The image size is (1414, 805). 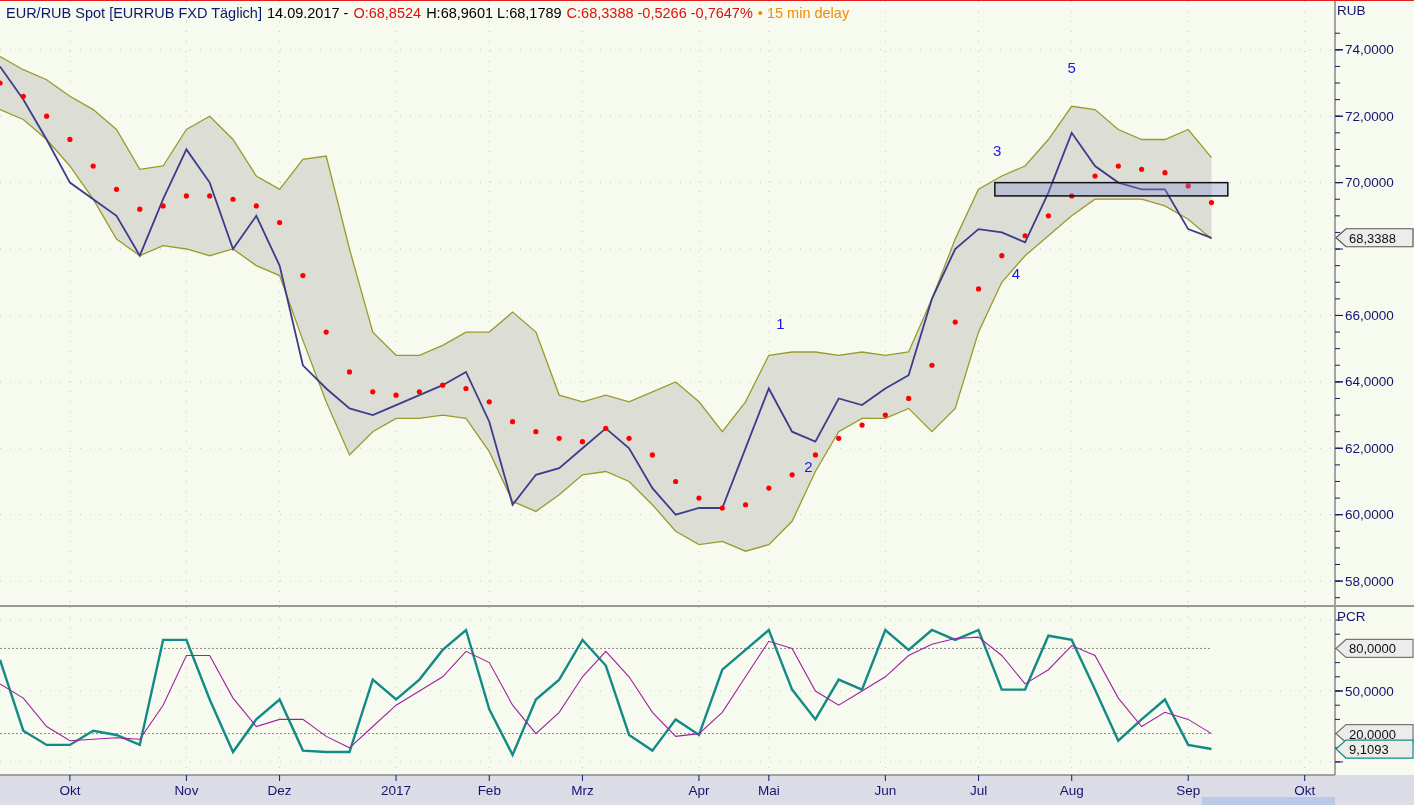 What do you see at coordinates (1369, 315) in the screenshot?
I see `axis-label: 66,0000` at bounding box center [1369, 315].